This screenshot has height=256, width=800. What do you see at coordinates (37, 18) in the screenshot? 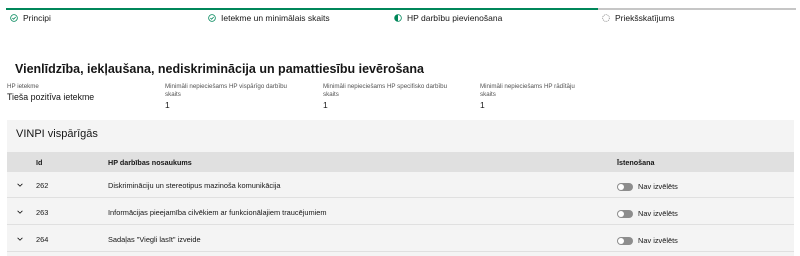
I see `step-label: Principi` at bounding box center [37, 18].